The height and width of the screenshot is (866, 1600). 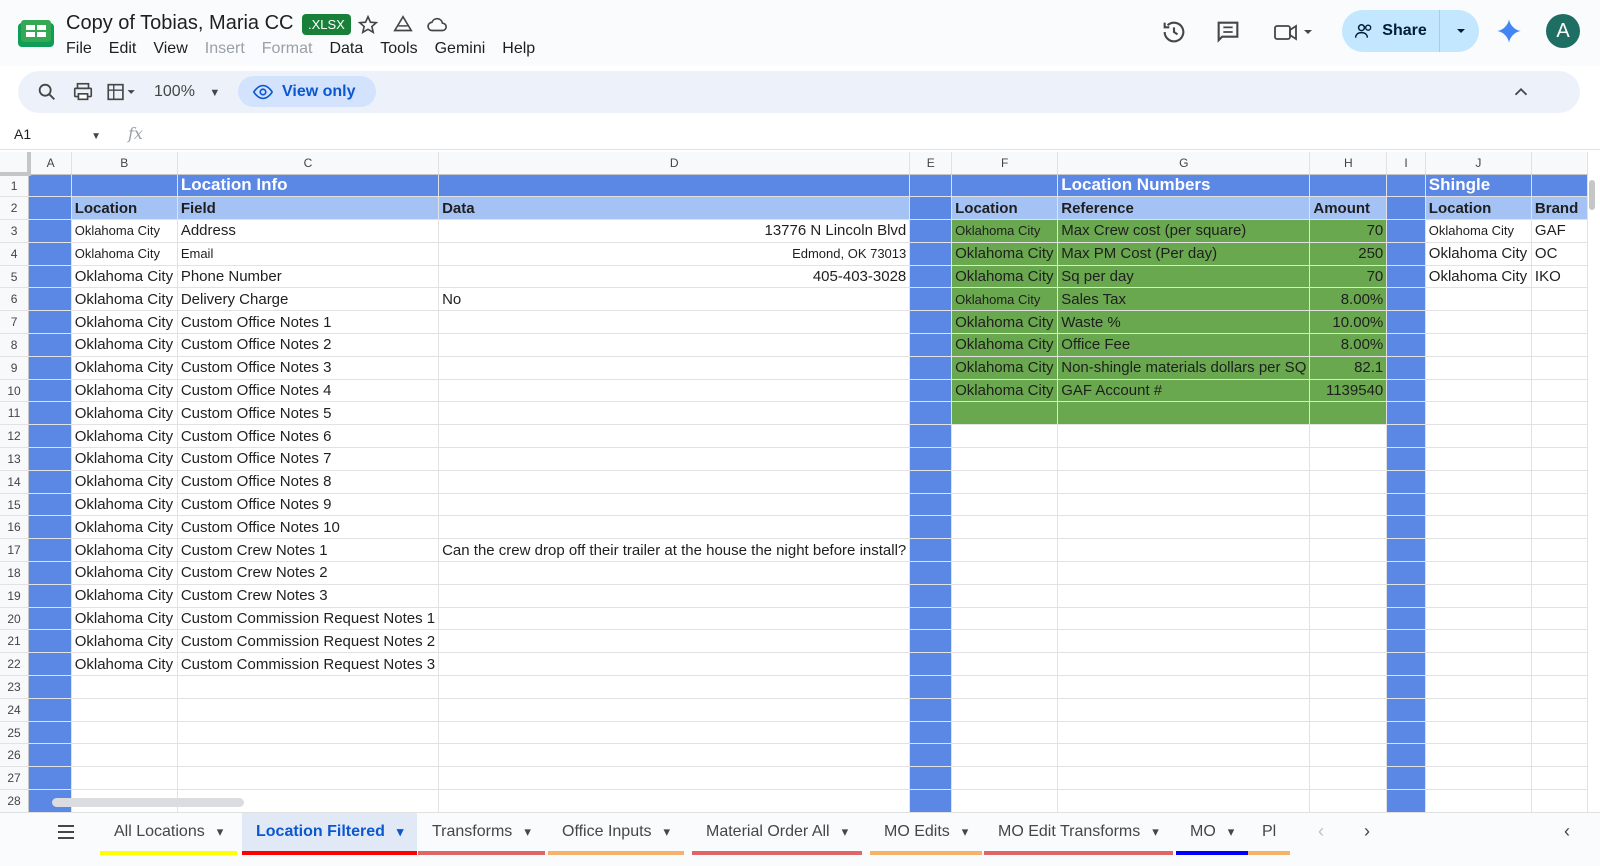 What do you see at coordinates (308, 619) in the screenshot?
I see `cell: Custom Commission Request Notes 1` at bounding box center [308, 619].